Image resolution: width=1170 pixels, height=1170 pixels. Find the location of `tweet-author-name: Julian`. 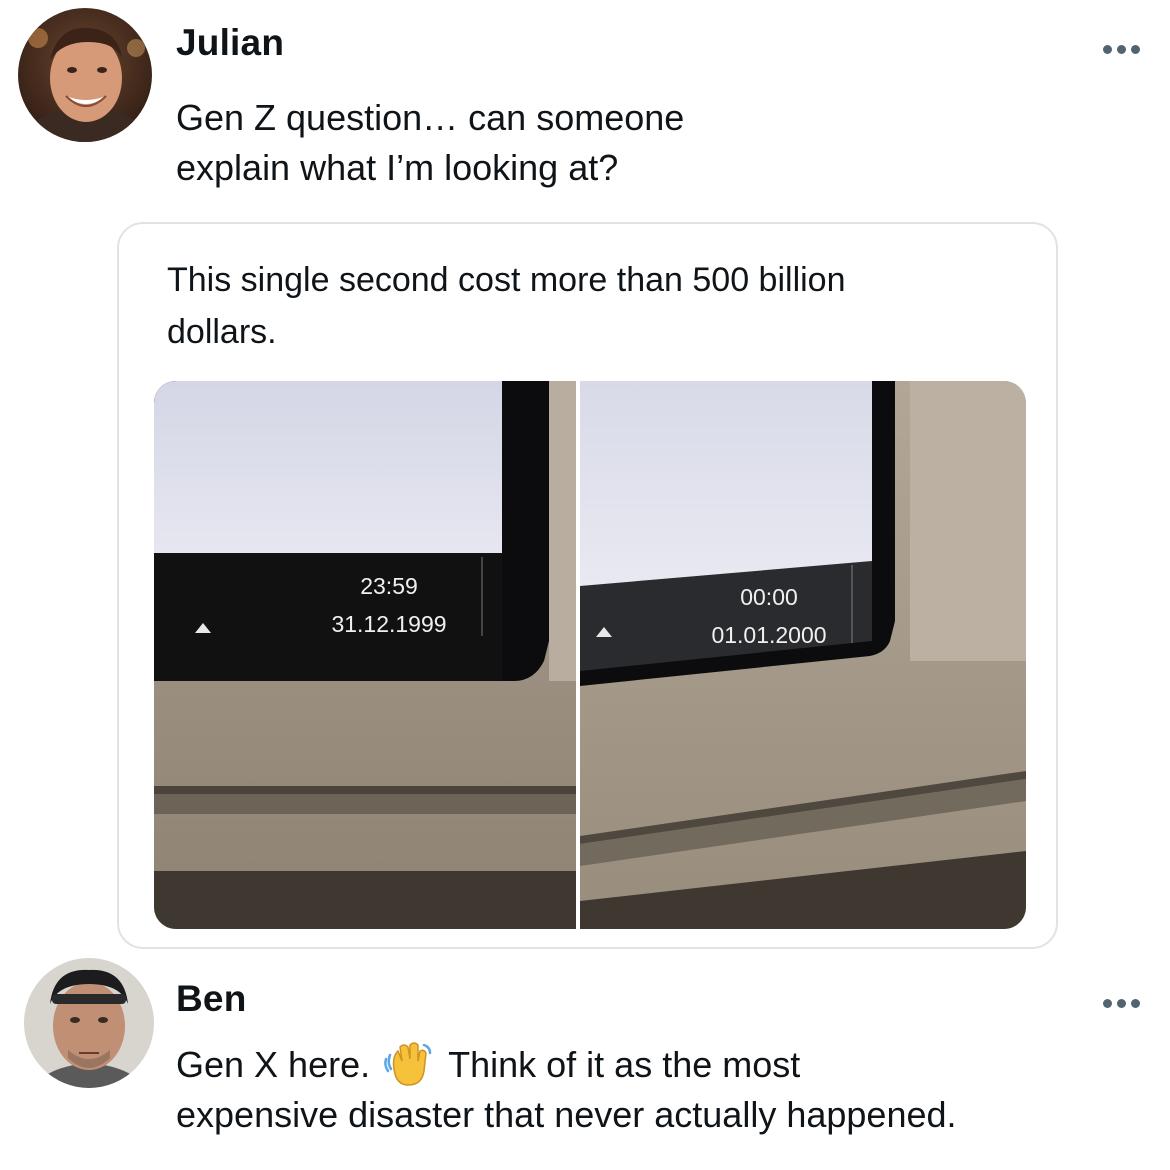

tweet-author-name: Julian is located at coordinates (230, 43).